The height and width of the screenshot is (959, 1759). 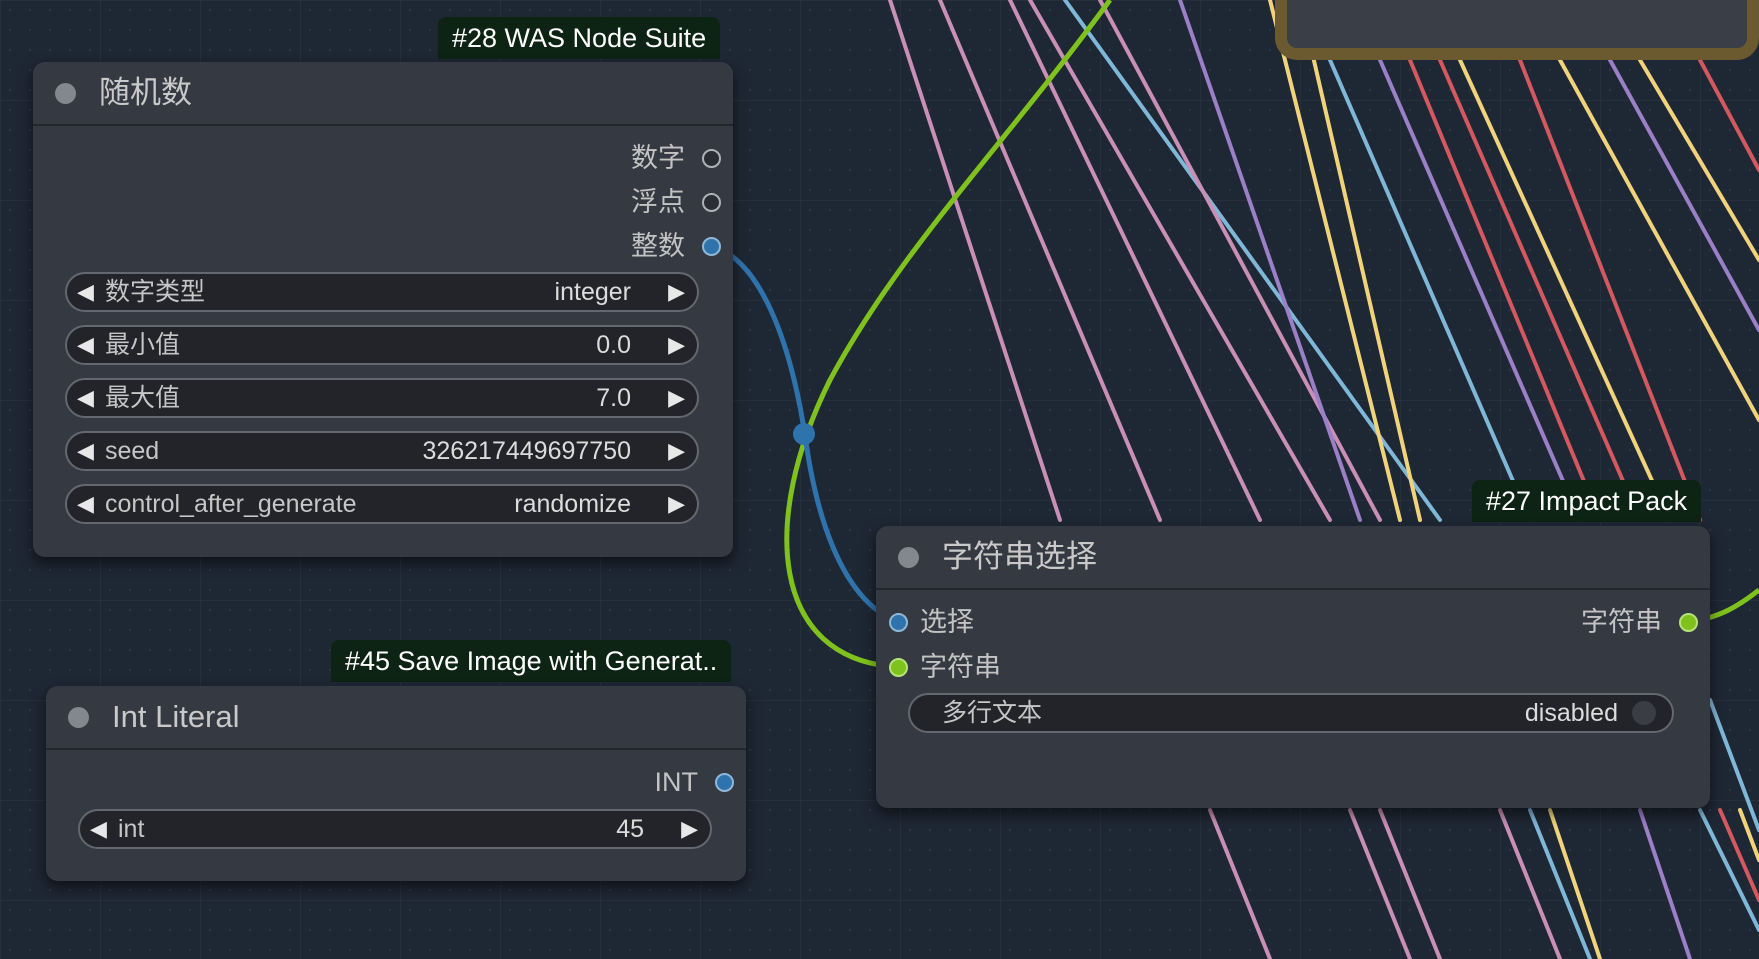 What do you see at coordinates (526, 451) in the screenshot?
I see `widget-value: 326217449697750` at bounding box center [526, 451].